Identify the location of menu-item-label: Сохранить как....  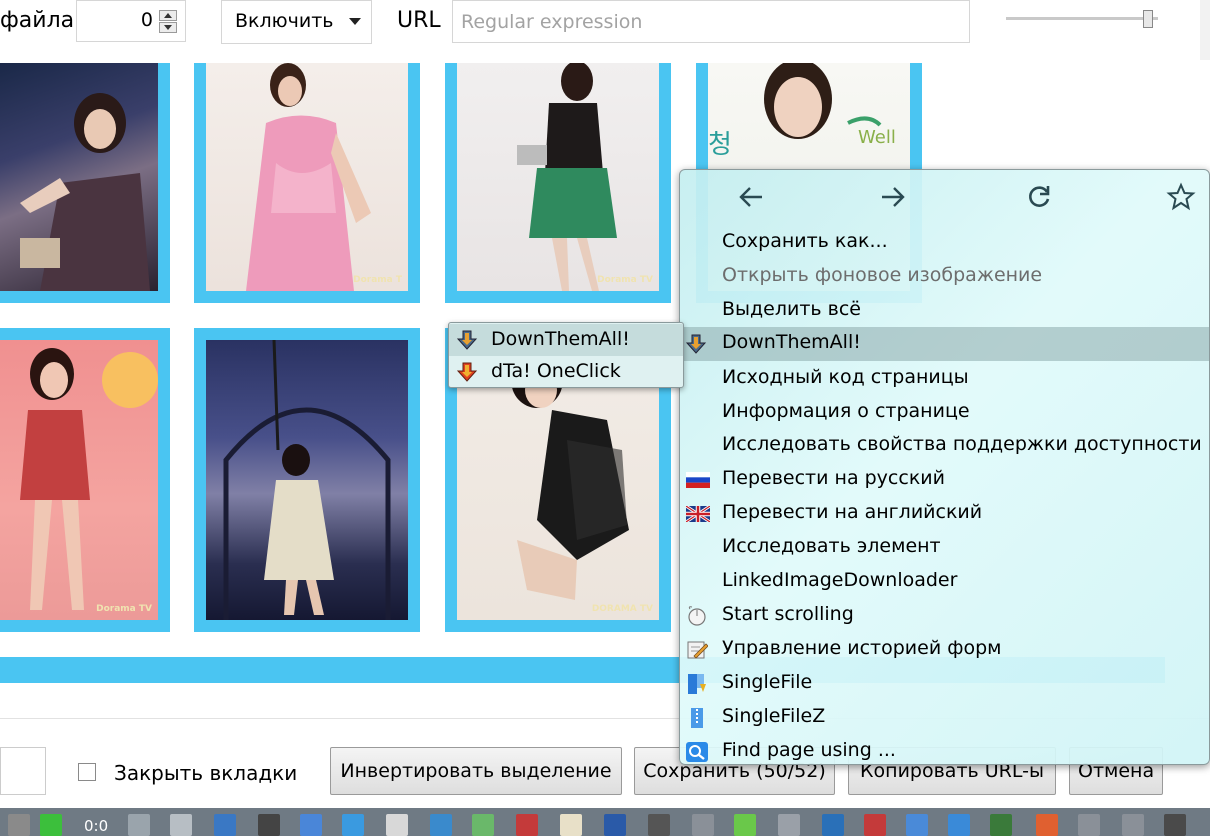
(805, 241).